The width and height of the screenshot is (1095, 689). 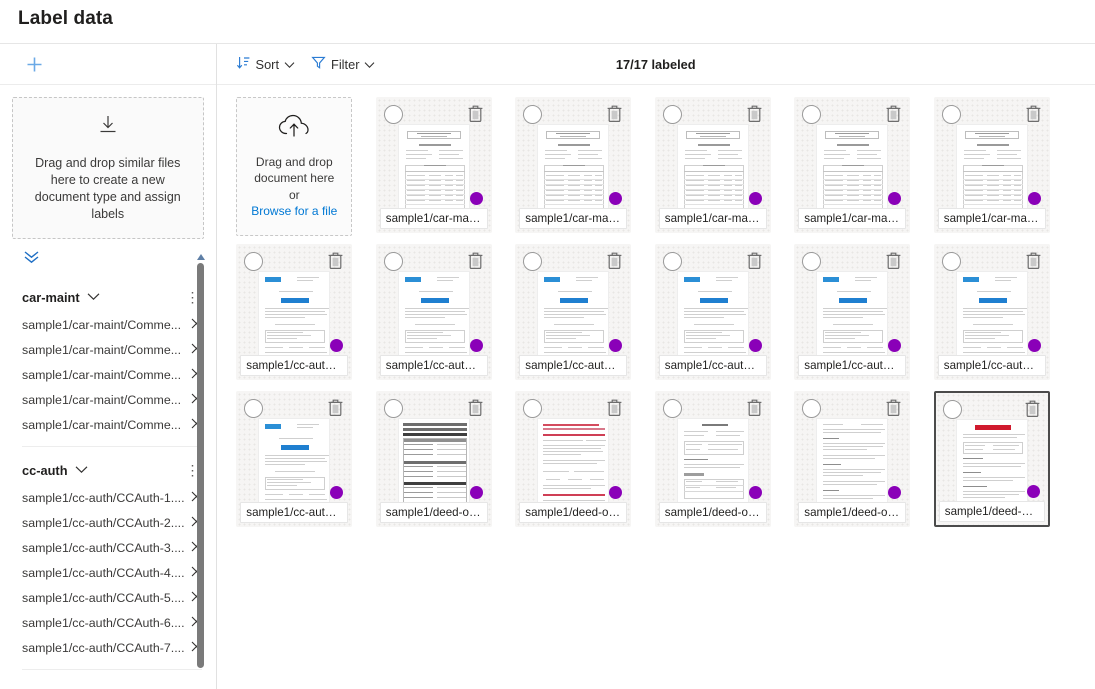 I want to click on group-header-cc-auth: cc-auth ⋮, so click(x=112, y=470).